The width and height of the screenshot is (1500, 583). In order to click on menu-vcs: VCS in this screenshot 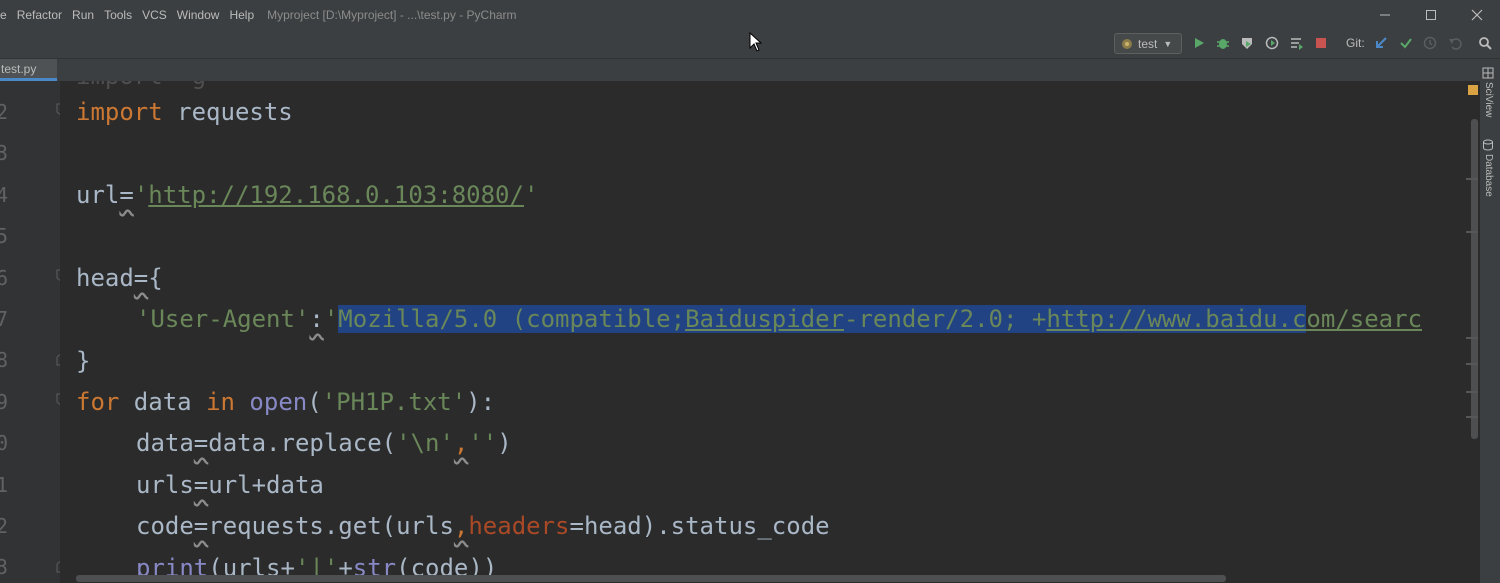, I will do `click(154, 15)`.